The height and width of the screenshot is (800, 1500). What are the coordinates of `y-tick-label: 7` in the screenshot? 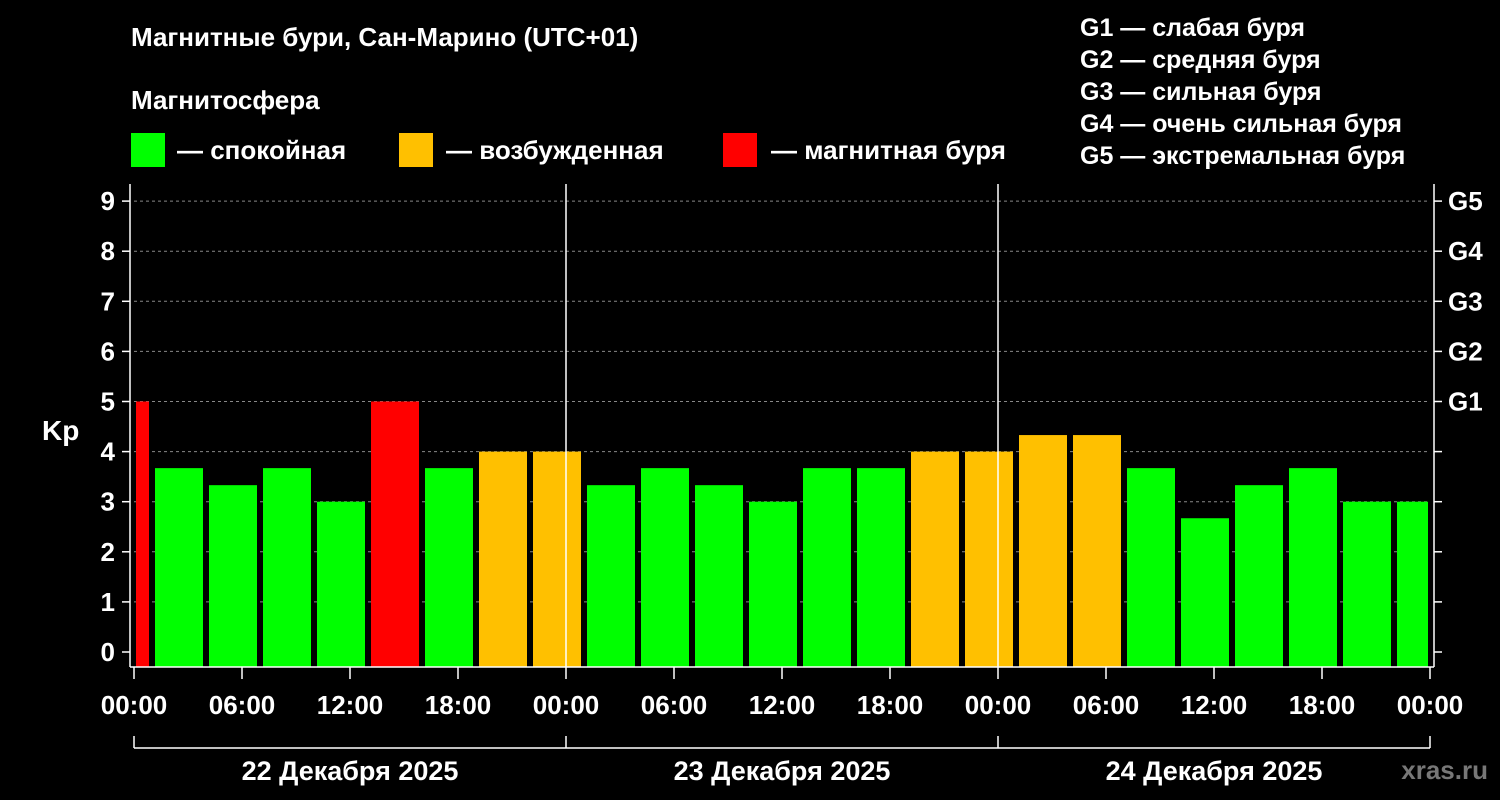 It's located at (108, 301).